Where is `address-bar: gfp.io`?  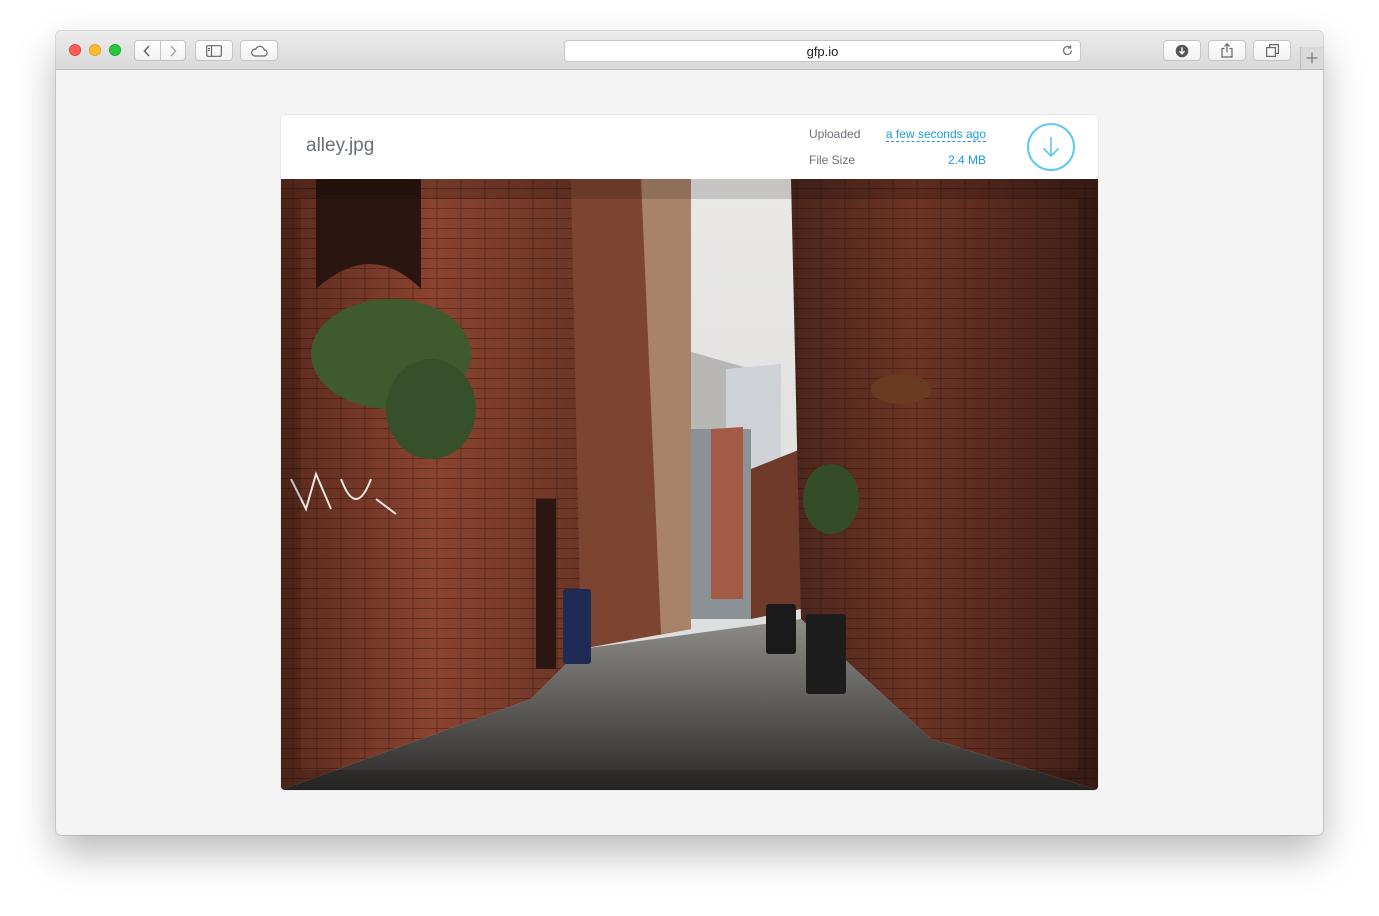
address-bar: gfp.io is located at coordinates (822, 51).